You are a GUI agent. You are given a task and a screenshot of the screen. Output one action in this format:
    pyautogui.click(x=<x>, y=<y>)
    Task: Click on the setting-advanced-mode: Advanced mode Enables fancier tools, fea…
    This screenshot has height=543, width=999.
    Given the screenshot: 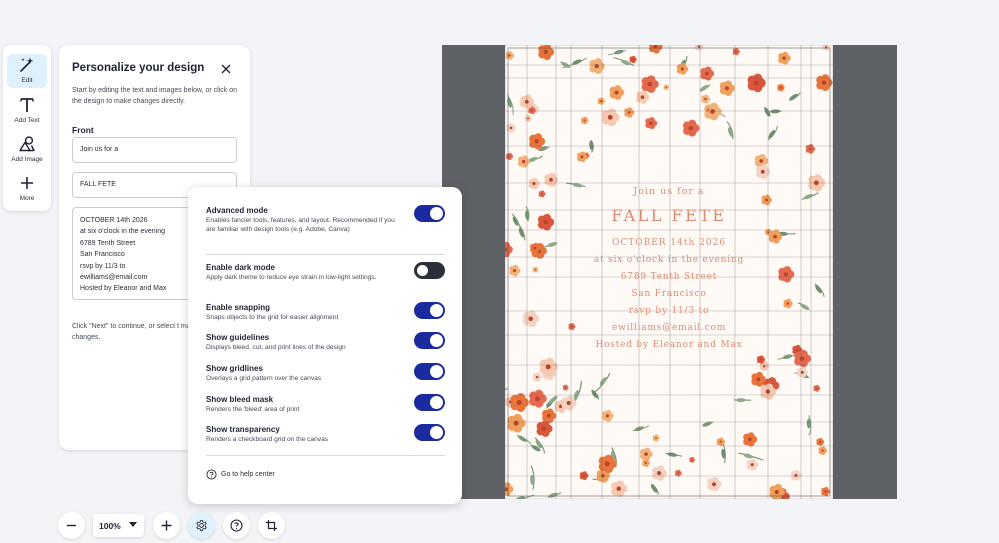 What is the action you would take?
    pyautogui.click(x=326, y=220)
    